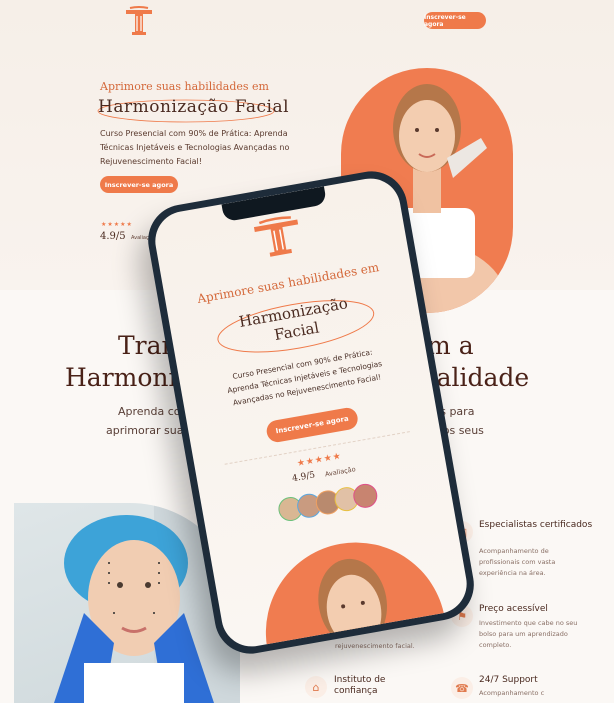 The height and width of the screenshot is (703, 614). What do you see at coordinates (360, 685) in the screenshot?
I see `feature-title: Instituto de confiança` at bounding box center [360, 685].